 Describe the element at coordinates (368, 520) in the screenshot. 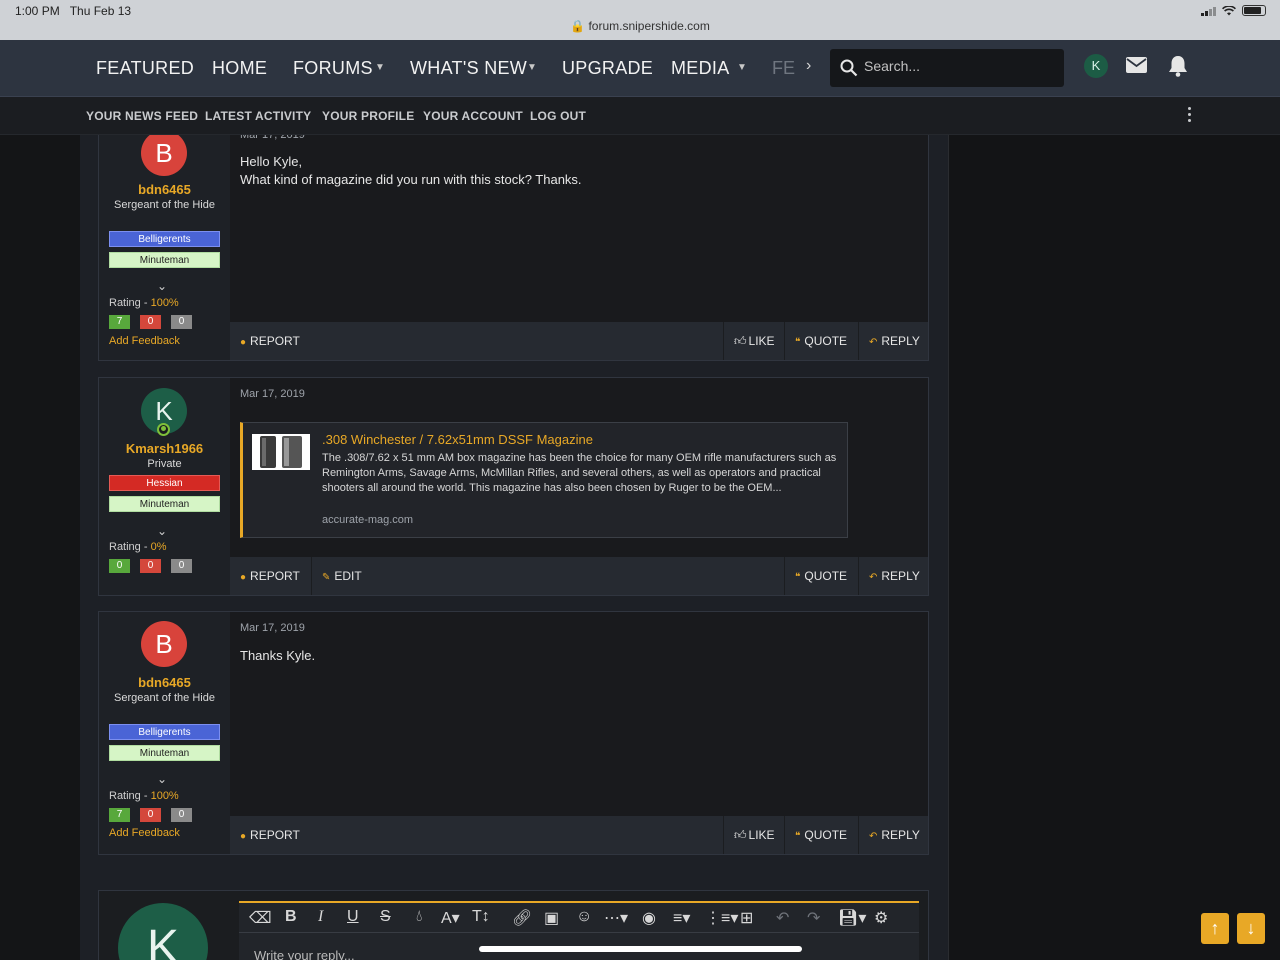

I see `link-preview-domain: accurate-mag.com` at that location.